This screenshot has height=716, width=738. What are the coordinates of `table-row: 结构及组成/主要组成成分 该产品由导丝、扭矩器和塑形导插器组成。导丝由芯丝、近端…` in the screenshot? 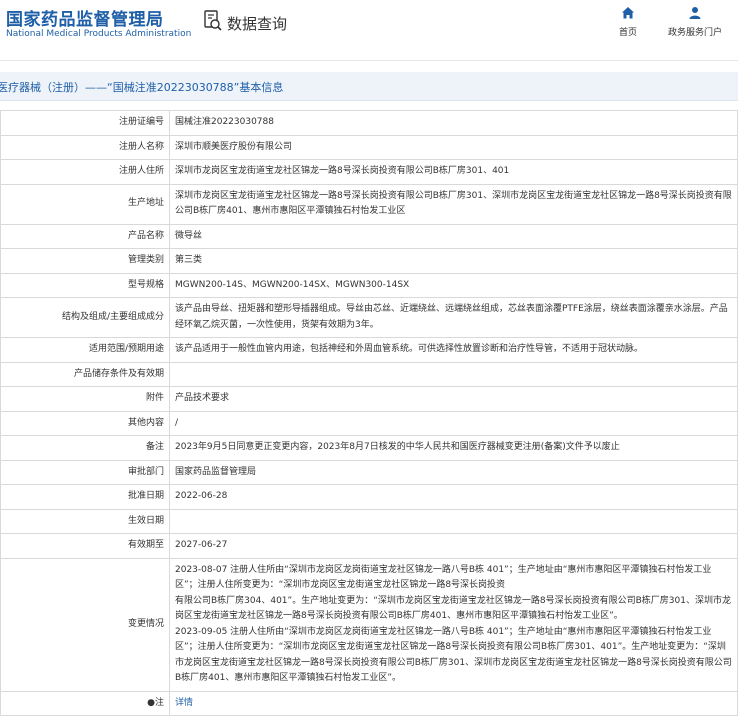 It's located at (369, 317).